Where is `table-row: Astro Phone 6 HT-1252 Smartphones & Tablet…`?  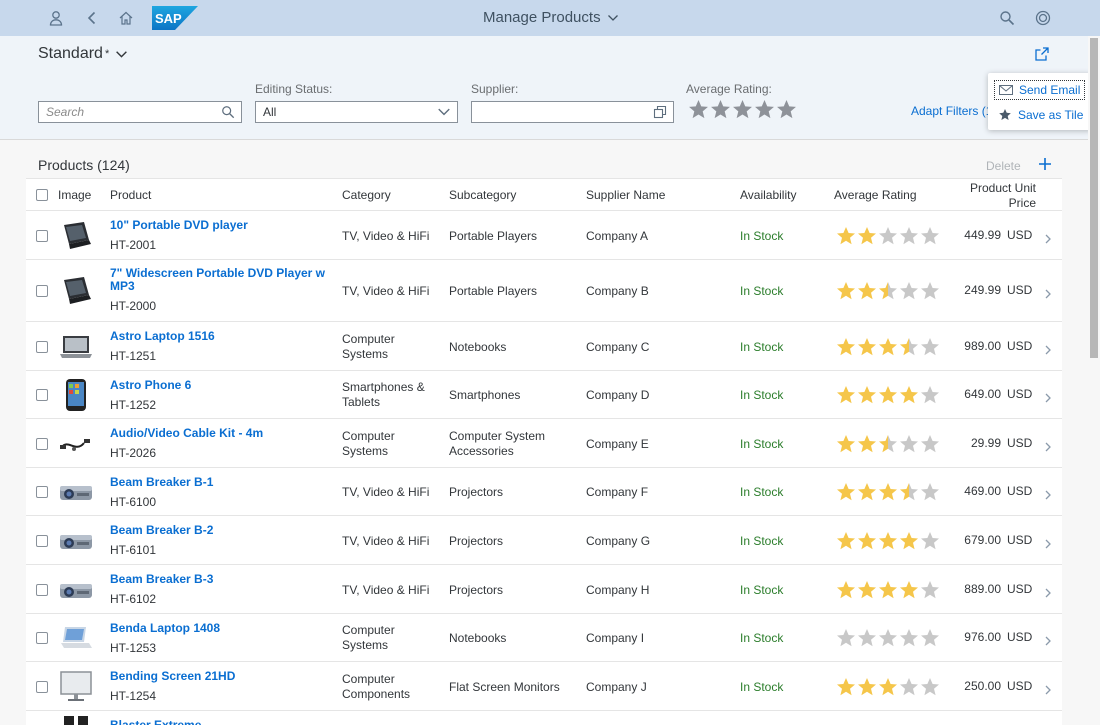
table-row: Astro Phone 6 HT-1252 Smartphones & Tablet… is located at coordinates (544, 395).